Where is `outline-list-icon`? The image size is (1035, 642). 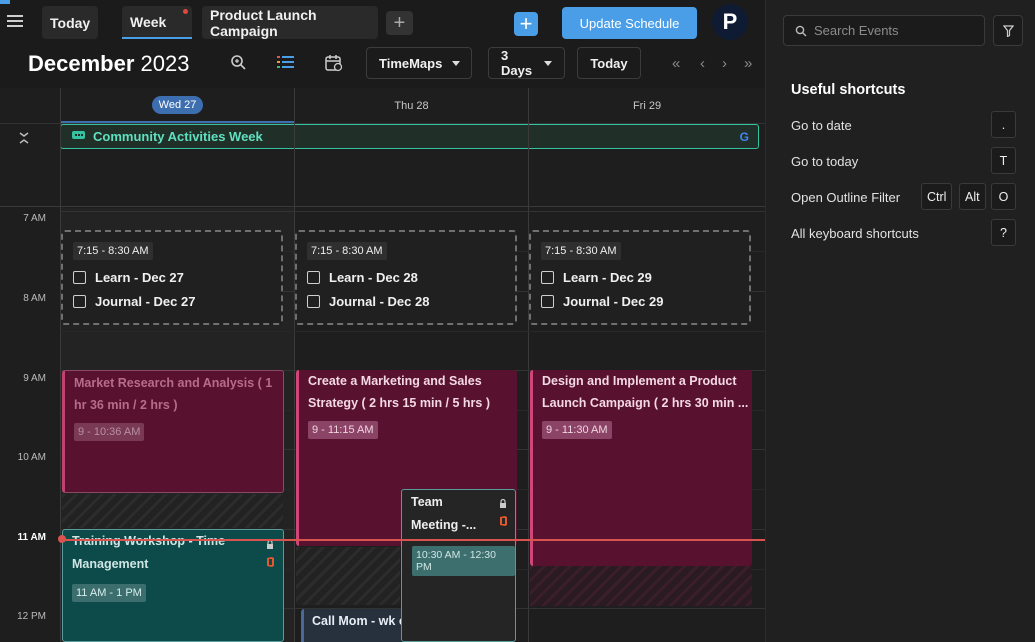 outline-list-icon is located at coordinates (286, 63).